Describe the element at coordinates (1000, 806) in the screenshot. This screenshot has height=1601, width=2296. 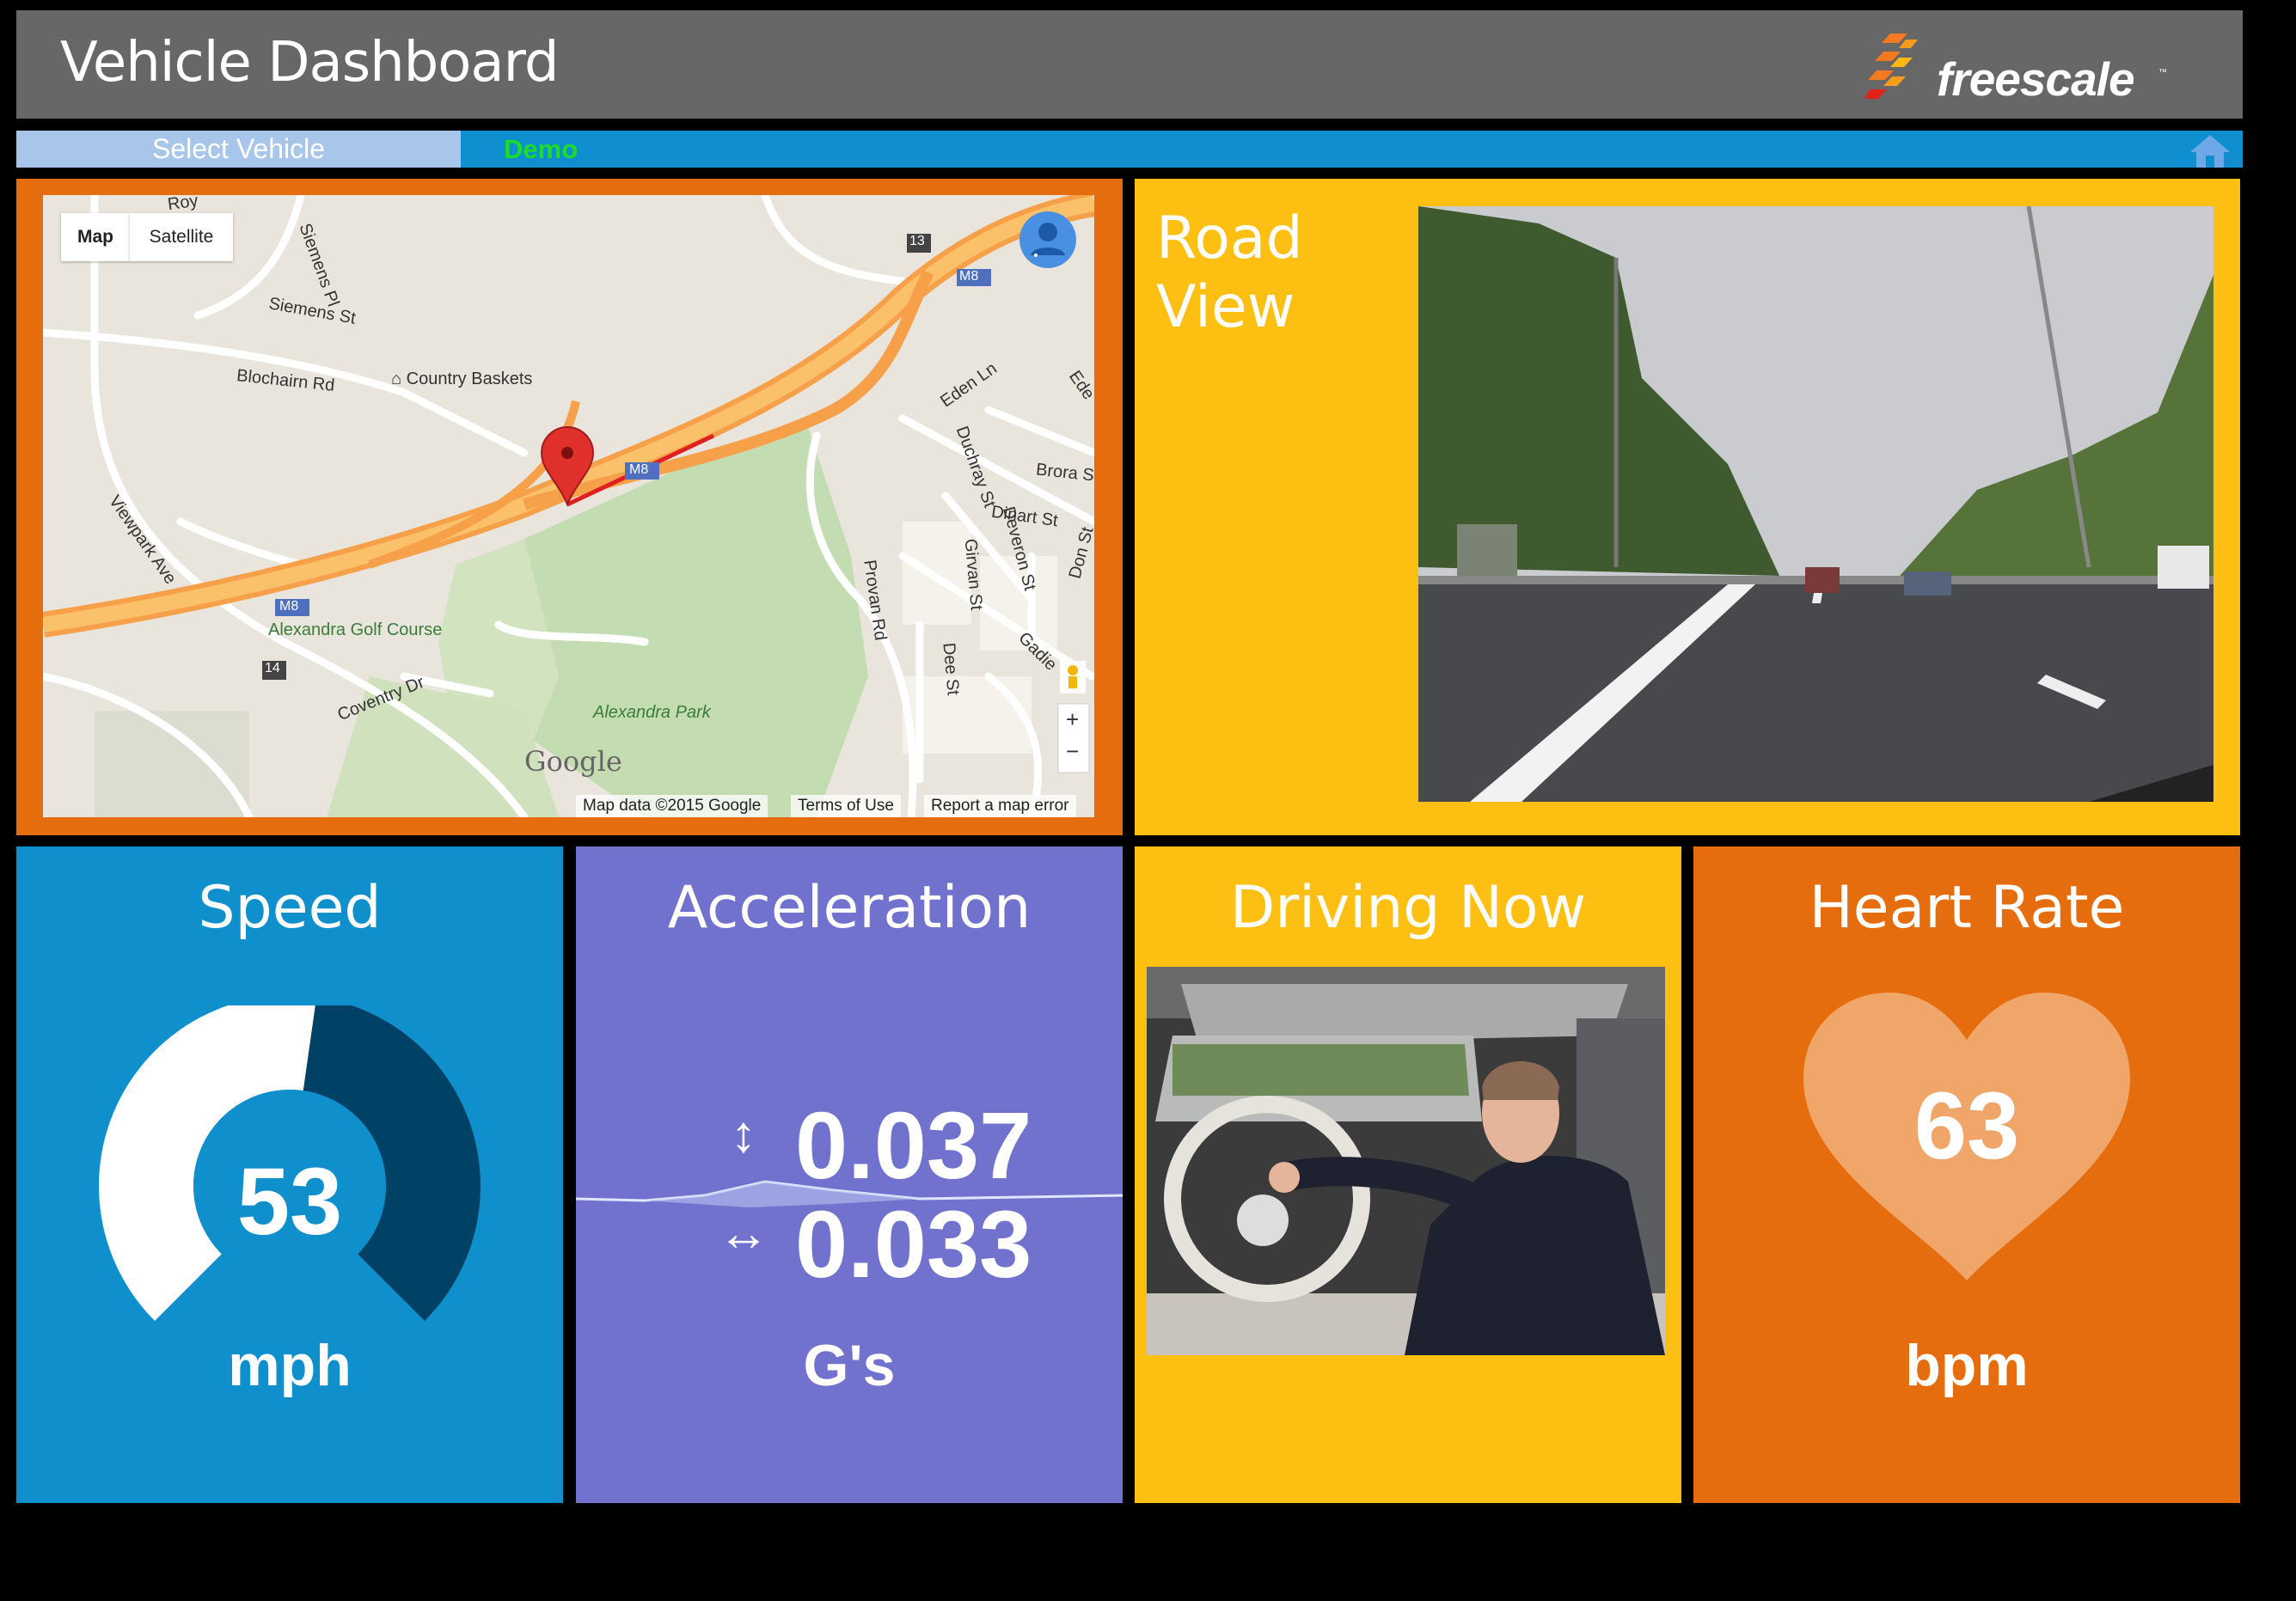
I see `map-report-link: Report a map error` at that location.